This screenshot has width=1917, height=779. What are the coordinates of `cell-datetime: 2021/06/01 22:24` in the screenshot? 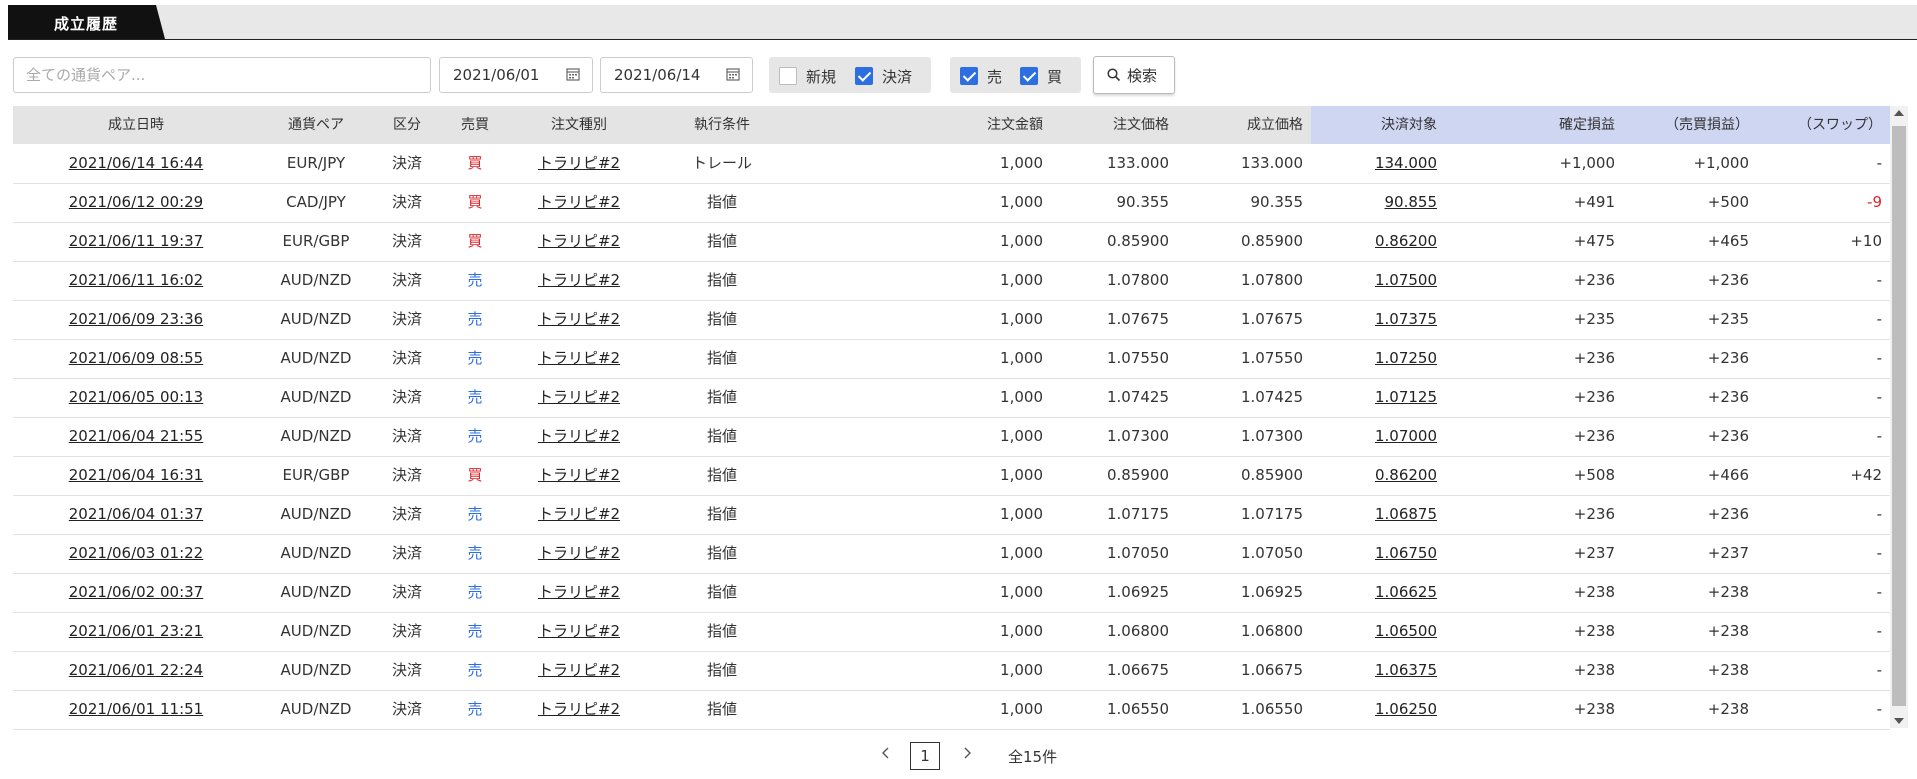 It's located at (136, 670).